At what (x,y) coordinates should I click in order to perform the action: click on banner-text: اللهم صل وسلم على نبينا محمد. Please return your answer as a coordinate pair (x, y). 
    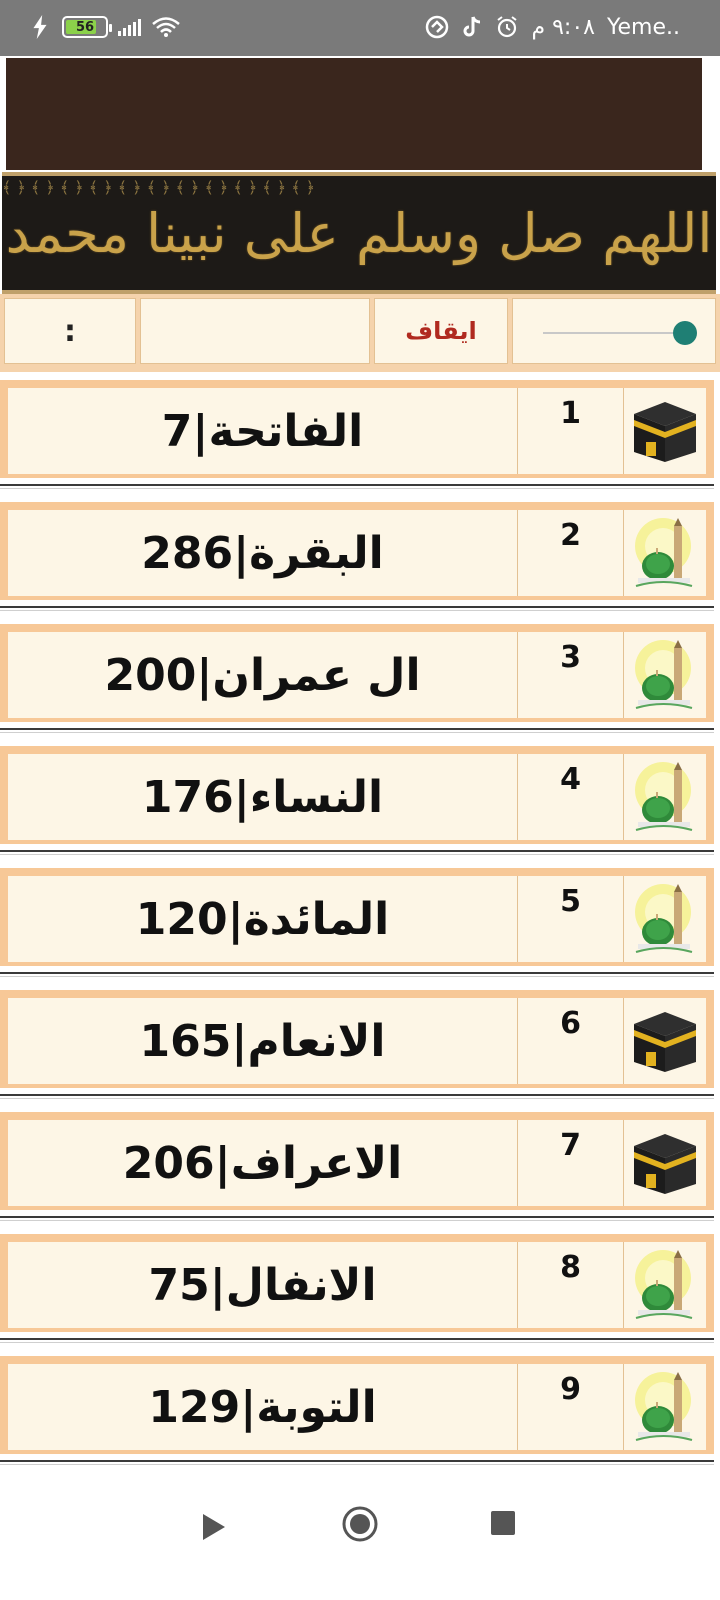
    Looking at the image, I should click on (359, 233).